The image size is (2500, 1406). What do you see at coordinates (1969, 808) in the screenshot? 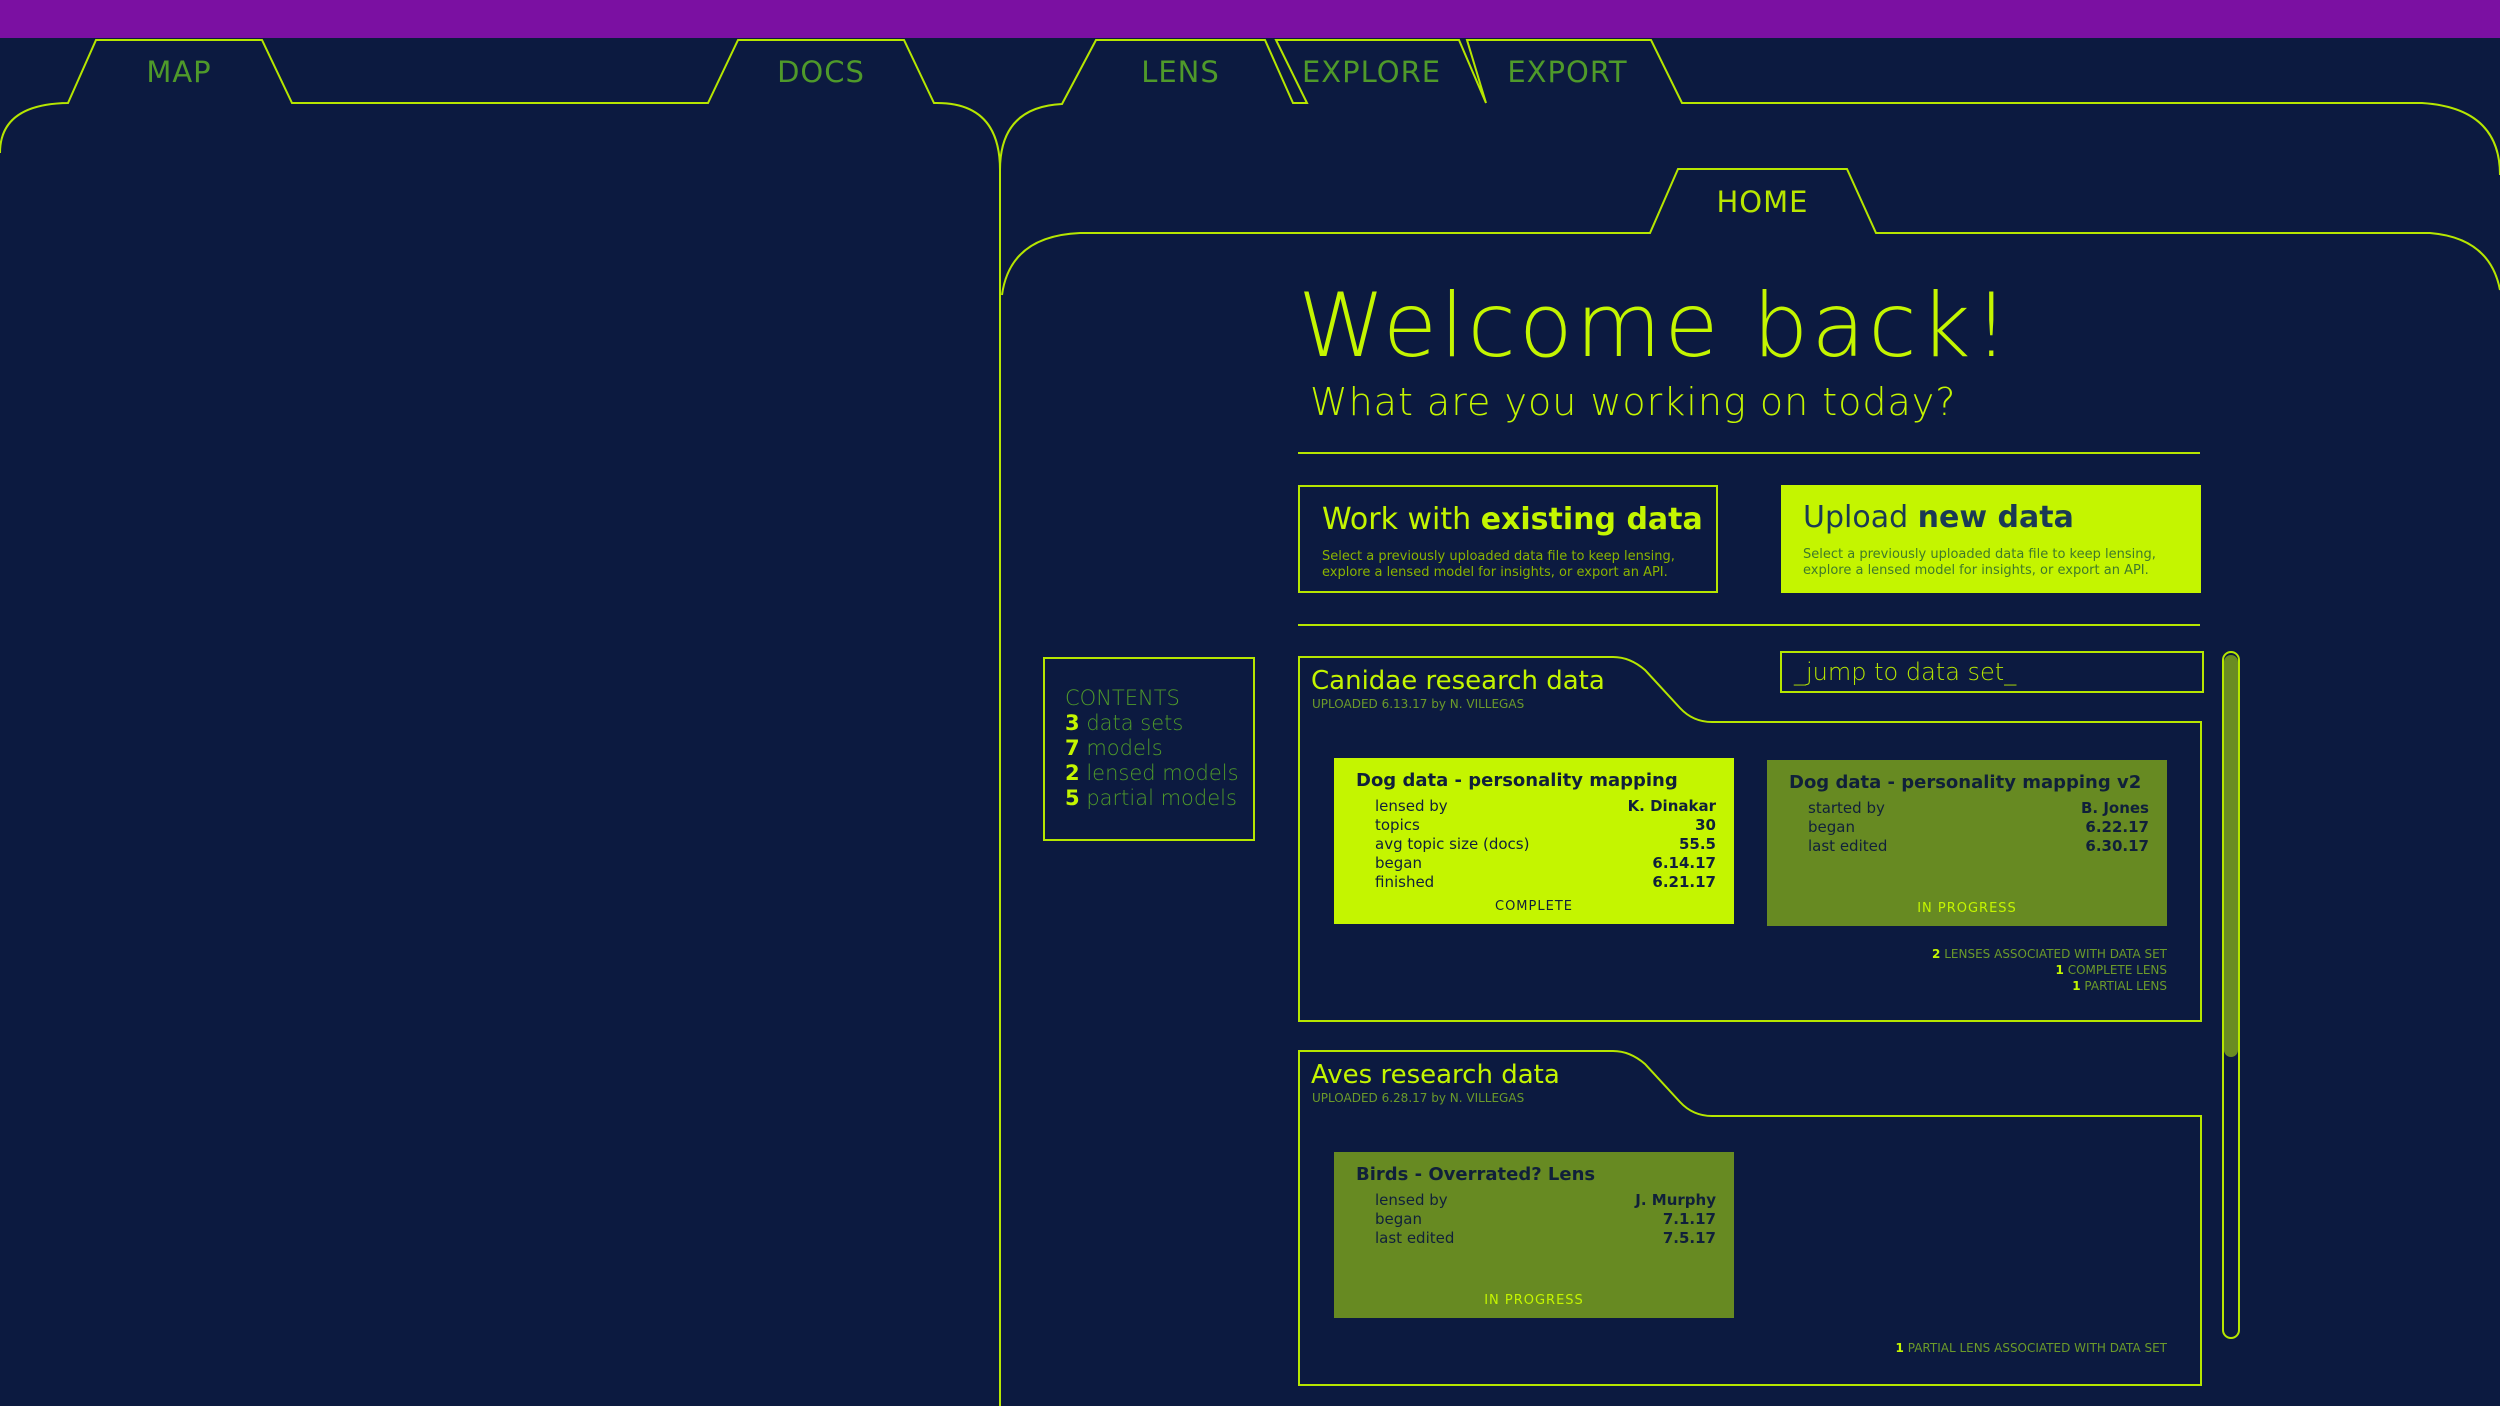
I see `lens-detail-row: started by B. Jones` at bounding box center [1969, 808].